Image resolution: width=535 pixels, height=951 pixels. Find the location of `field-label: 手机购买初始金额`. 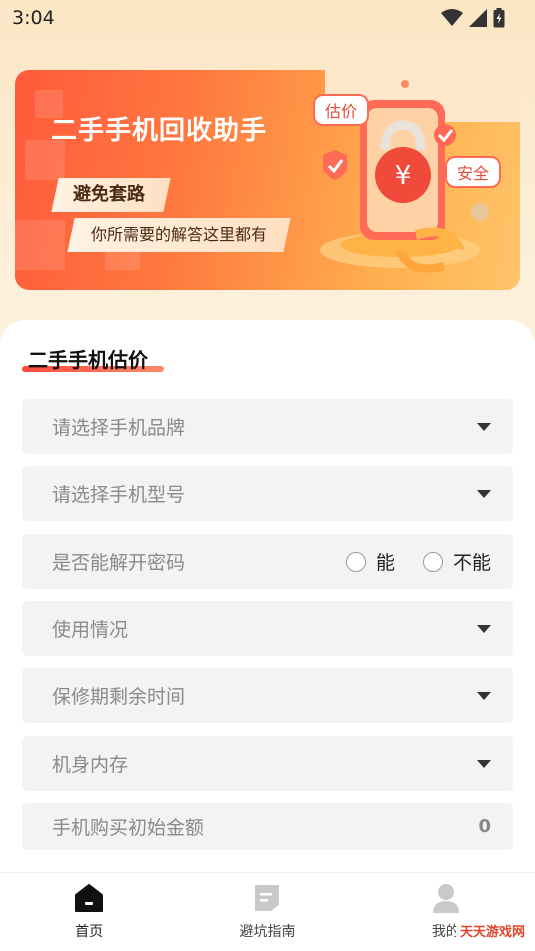

field-label: 手机购买初始金额 is located at coordinates (128, 828).